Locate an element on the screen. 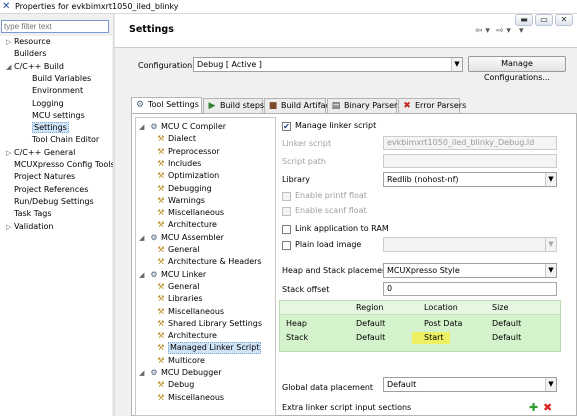 The width and height of the screenshot is (577, 416). table-row-stack-size: Default is located at coordinates (506, 337).